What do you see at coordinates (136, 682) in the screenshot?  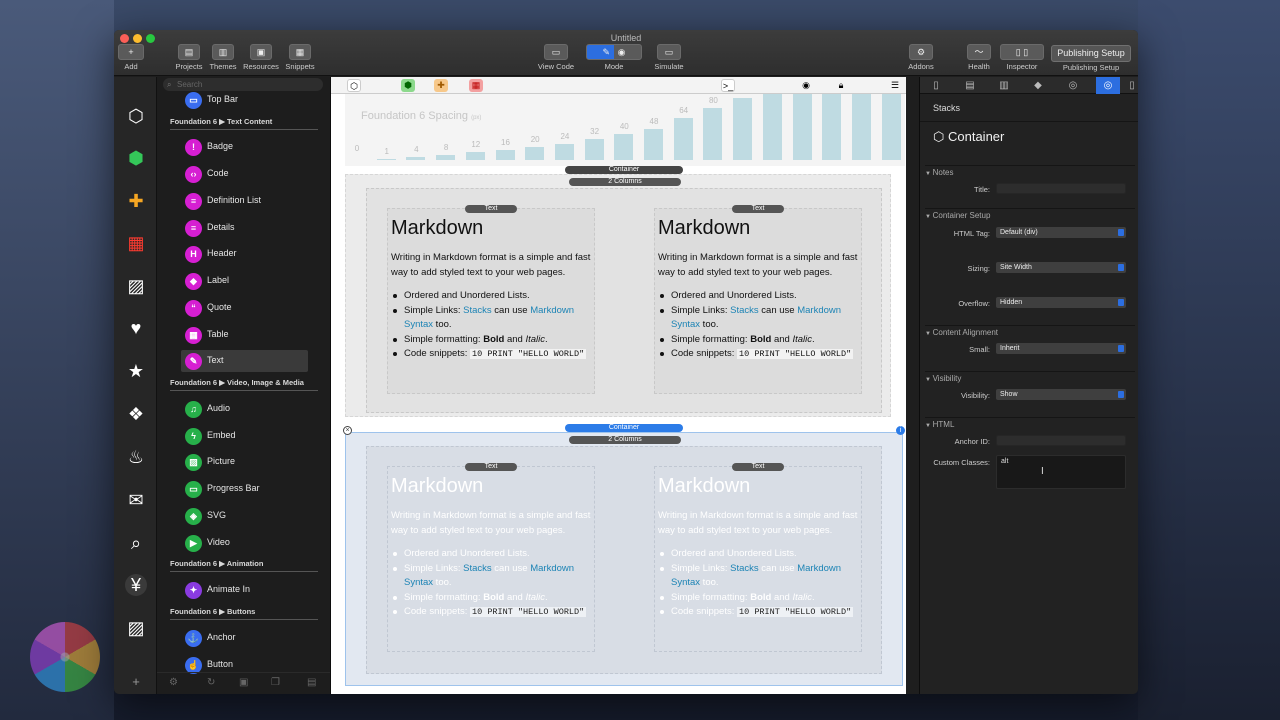 I see `add-category-icon: +` at bounding box center [136, 682].